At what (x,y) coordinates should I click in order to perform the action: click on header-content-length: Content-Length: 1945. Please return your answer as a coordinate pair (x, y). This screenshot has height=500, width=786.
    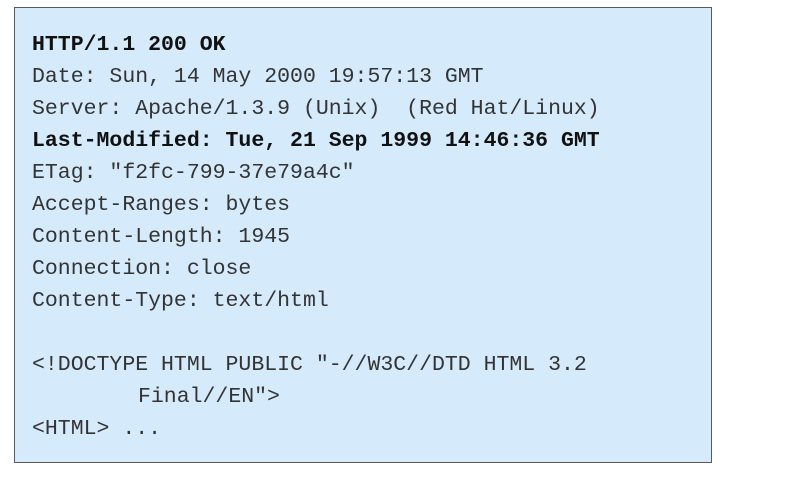
    Looking at the image, I should click on (161, 237).